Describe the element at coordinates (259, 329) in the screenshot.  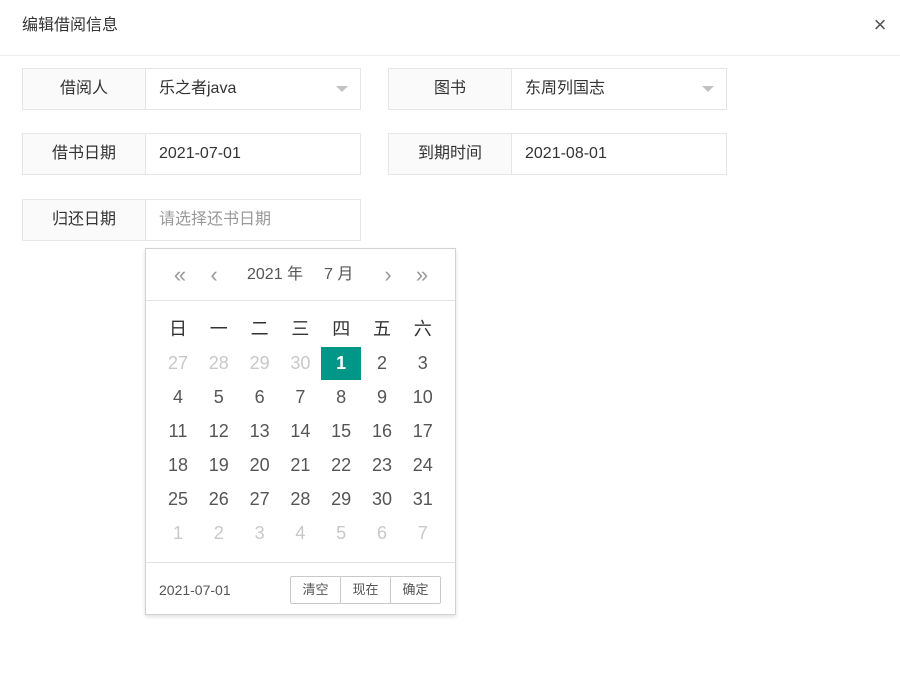
I see `weekday-label: 二` at that location.